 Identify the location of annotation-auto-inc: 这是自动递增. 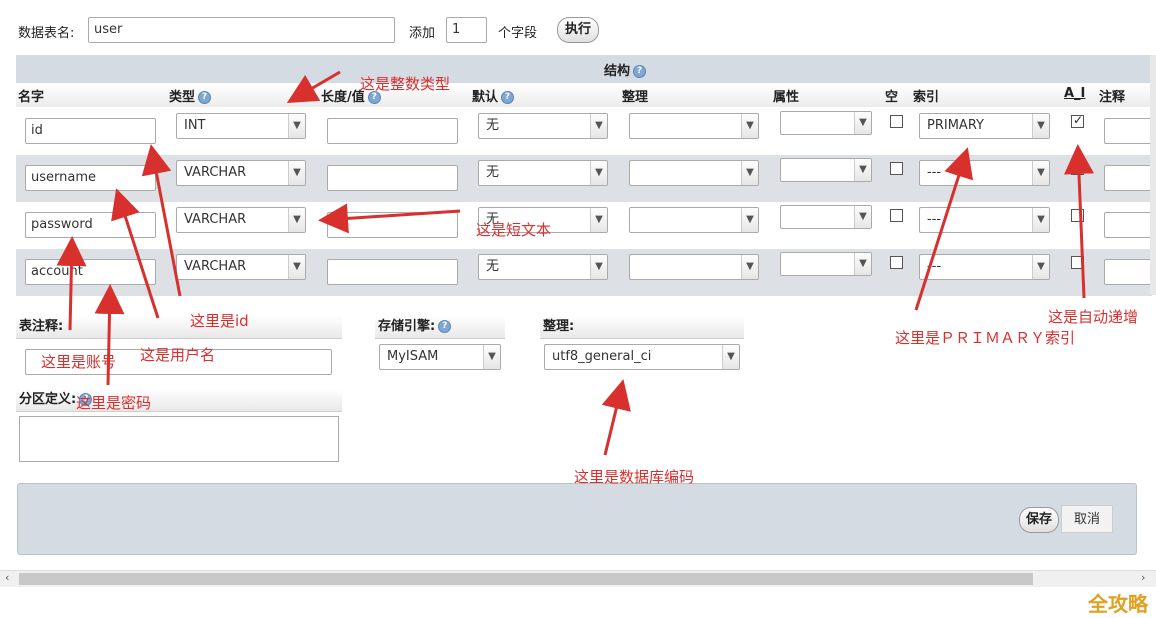
(1093, 317).